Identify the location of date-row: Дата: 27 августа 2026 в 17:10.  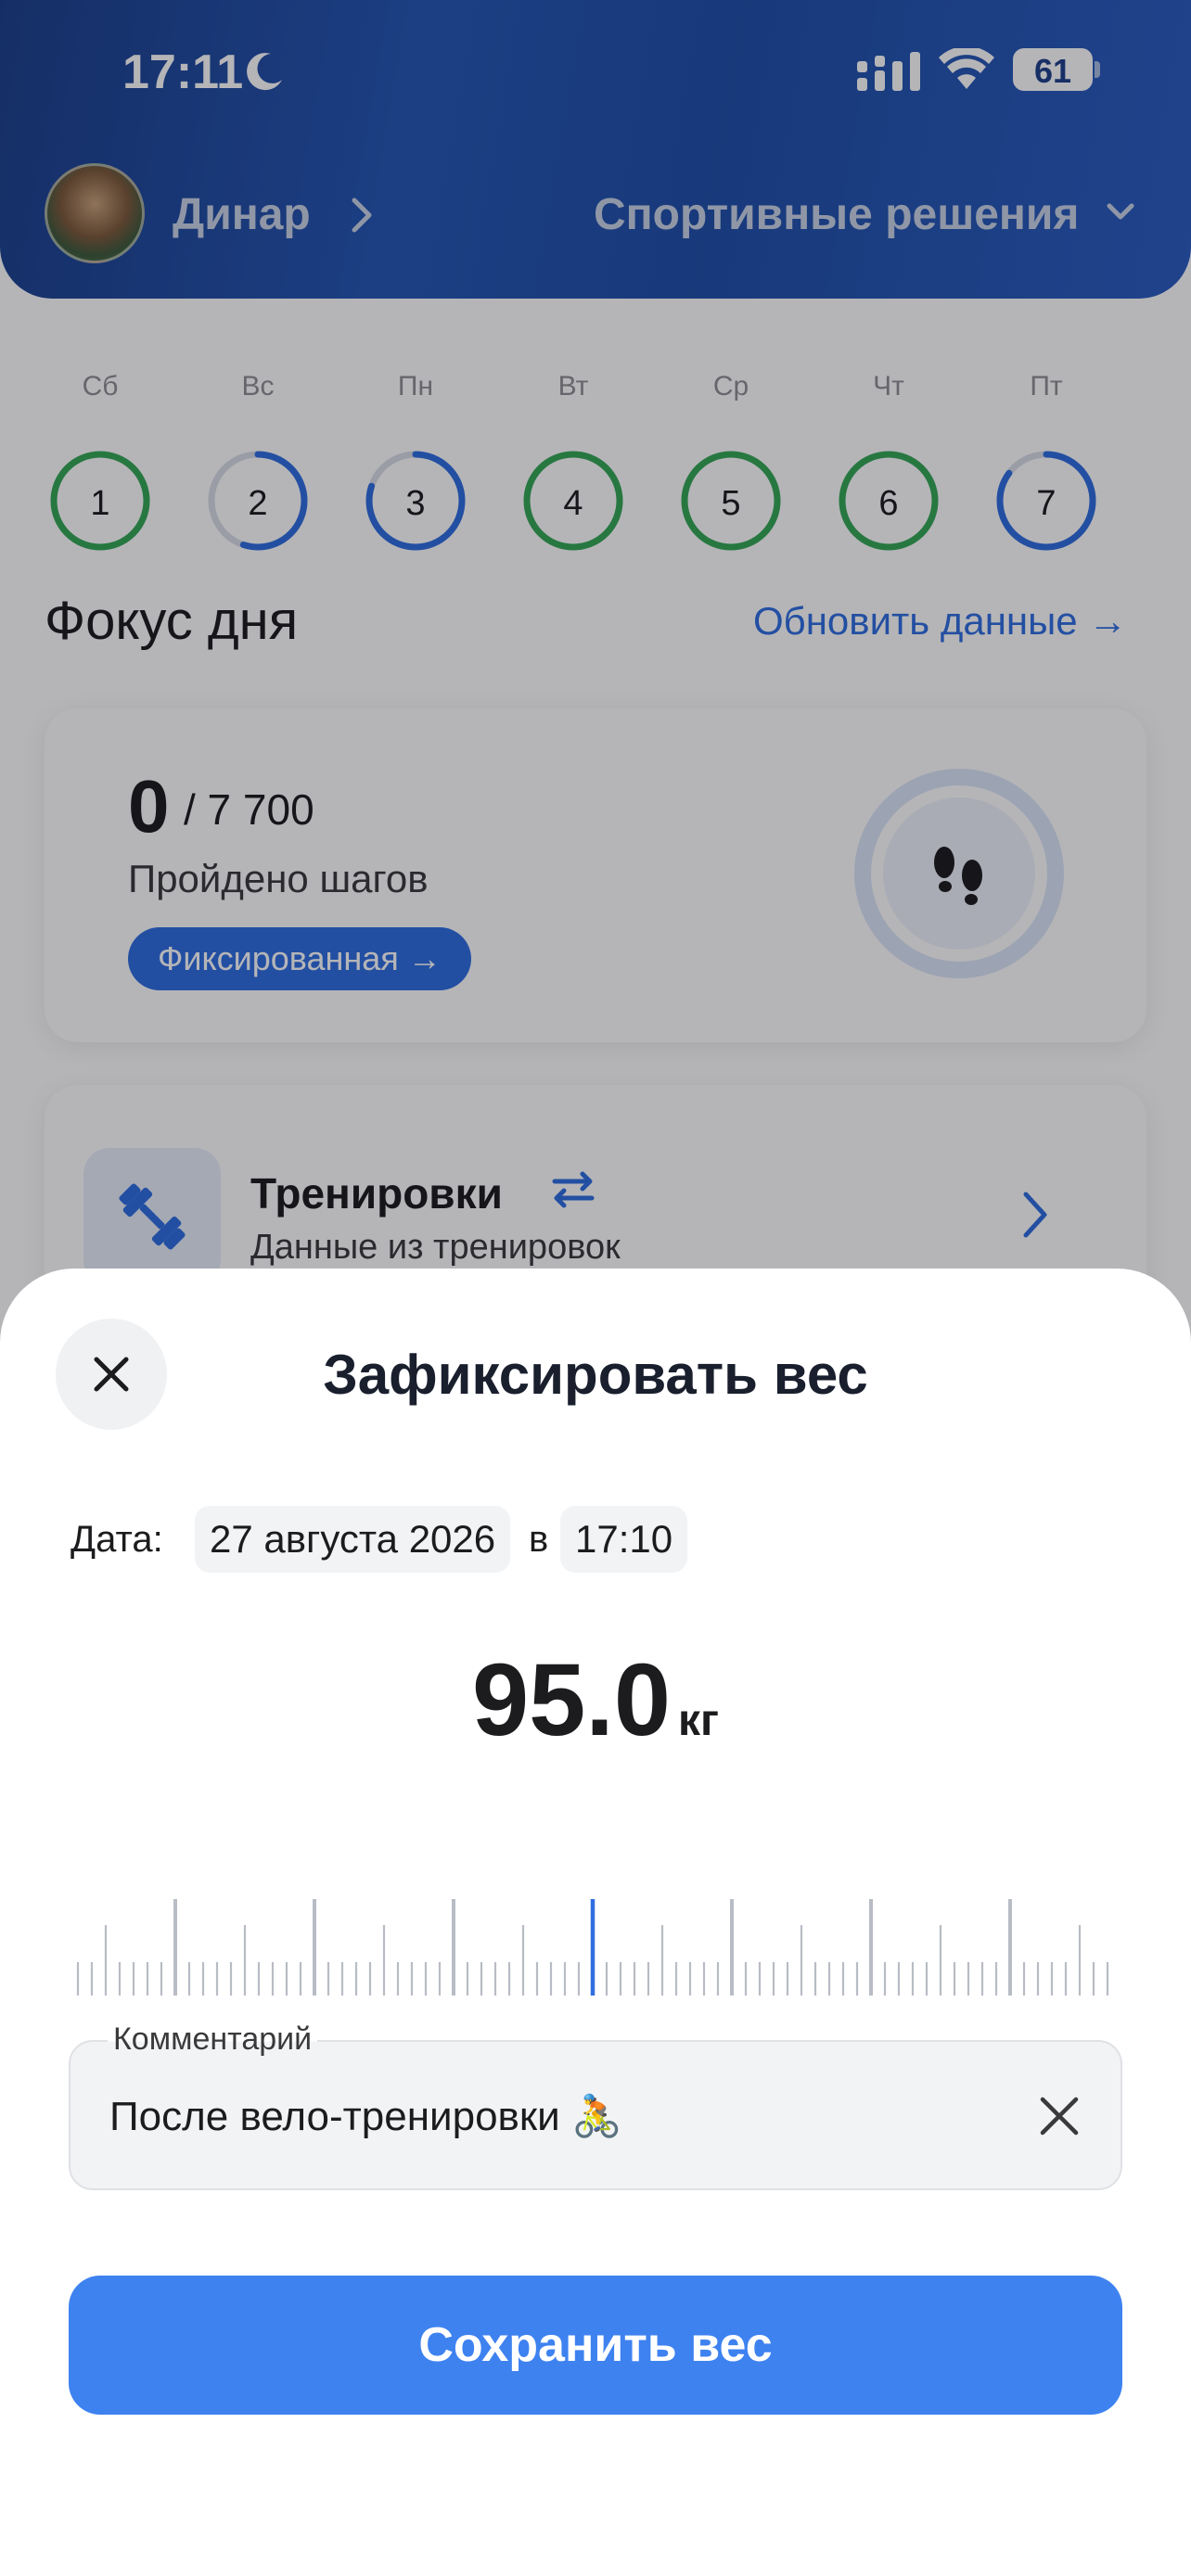
(599, 1539).